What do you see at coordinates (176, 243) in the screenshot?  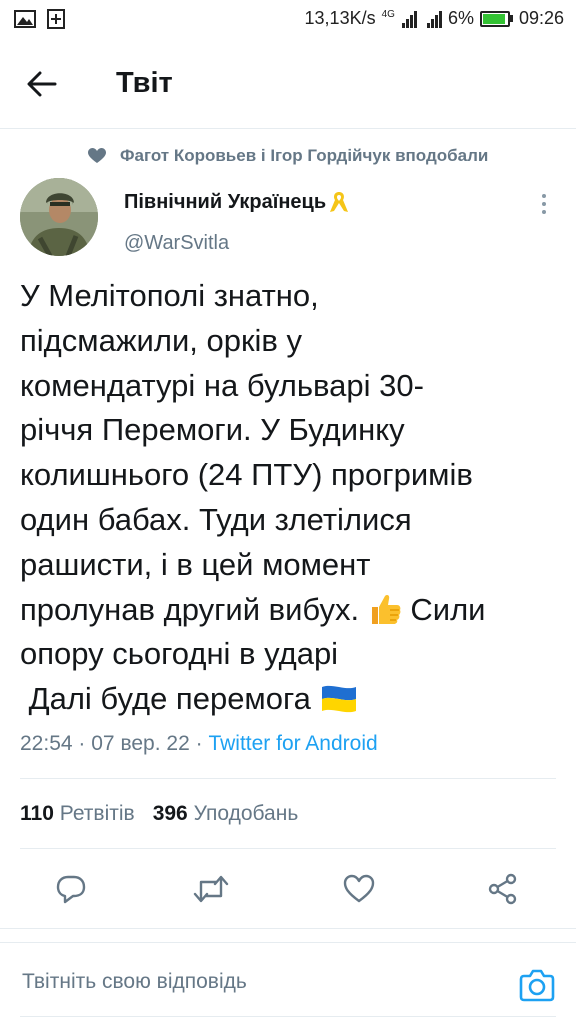 I see `author-handle: @WarSvitla` at bounding box center [176, 243].